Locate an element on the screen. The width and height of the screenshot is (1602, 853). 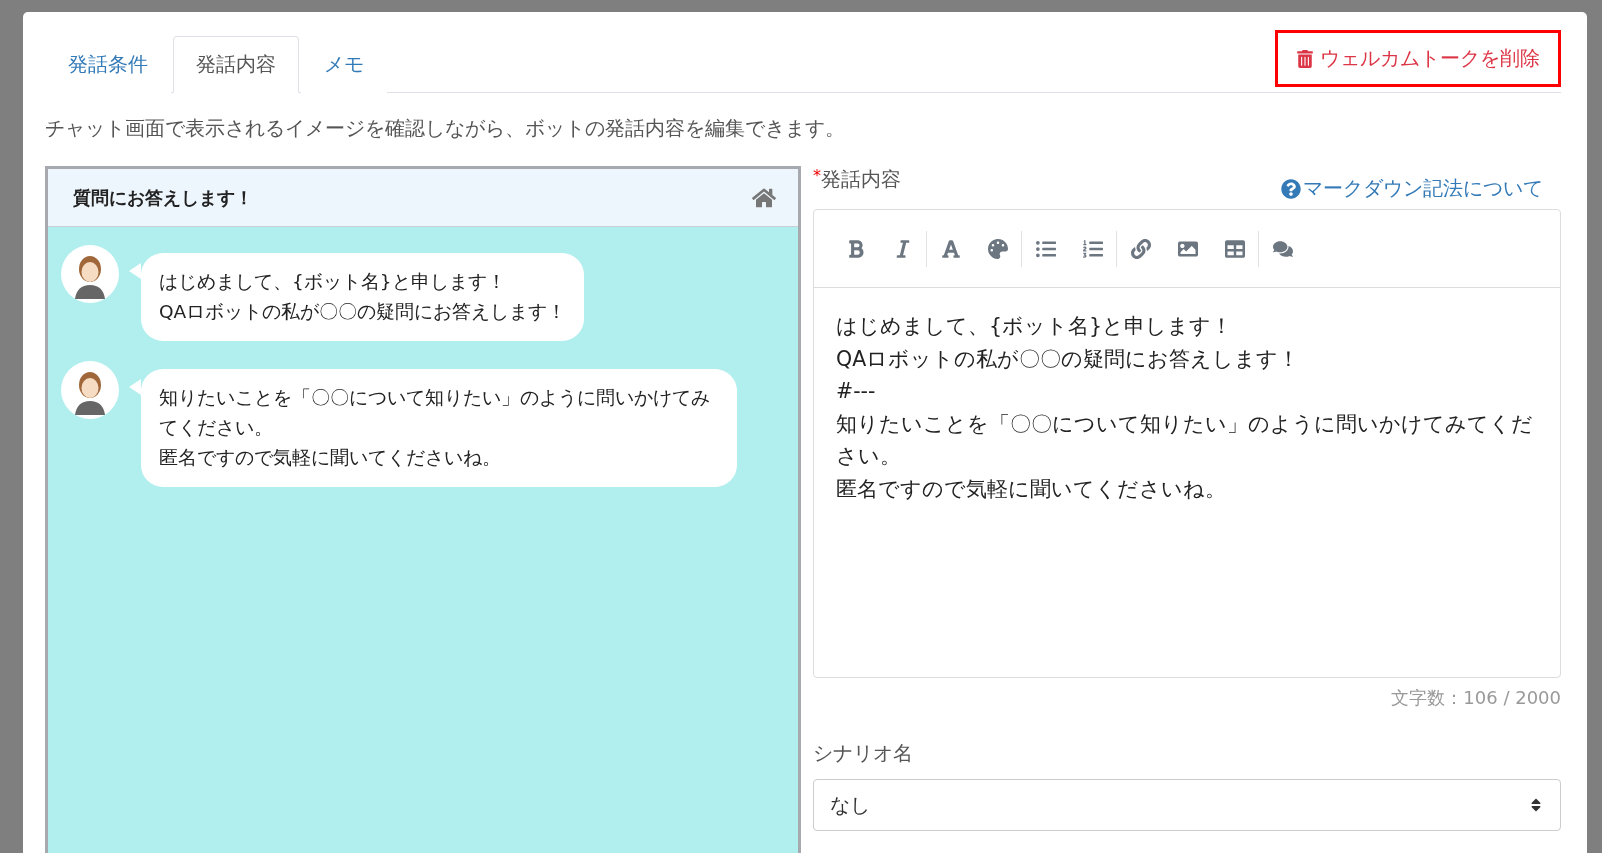
trash-icon is located at coordinates (1305, 58).